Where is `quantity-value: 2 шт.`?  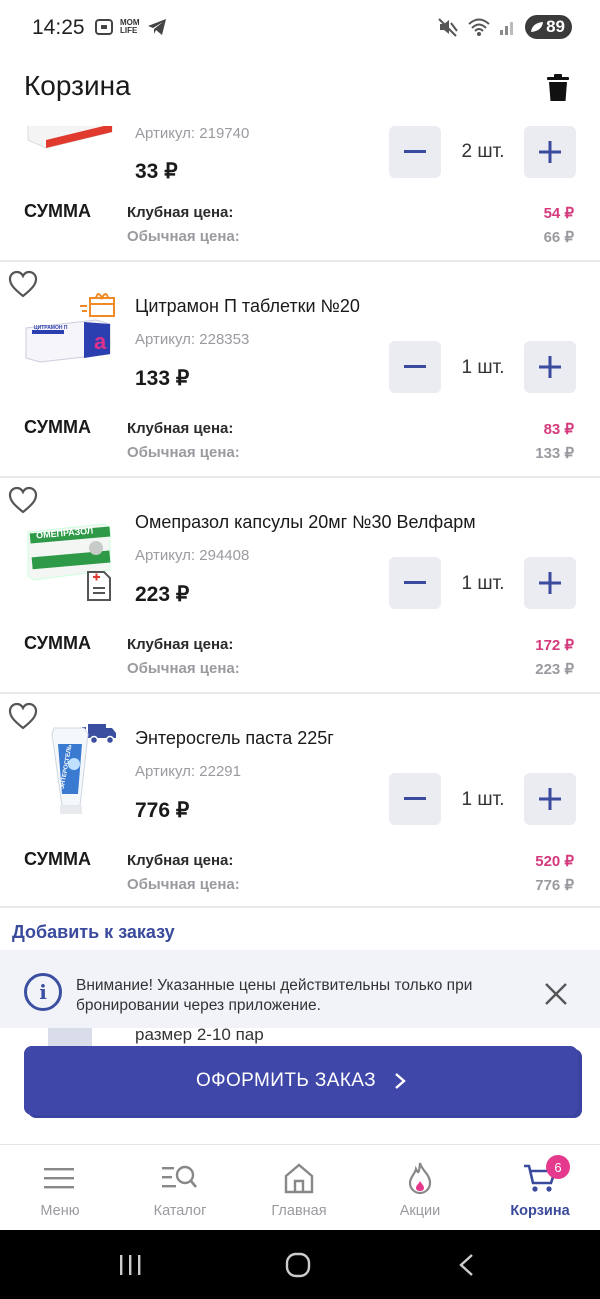 quantity-value: 2 шт. is located at coordinates (483, 151).